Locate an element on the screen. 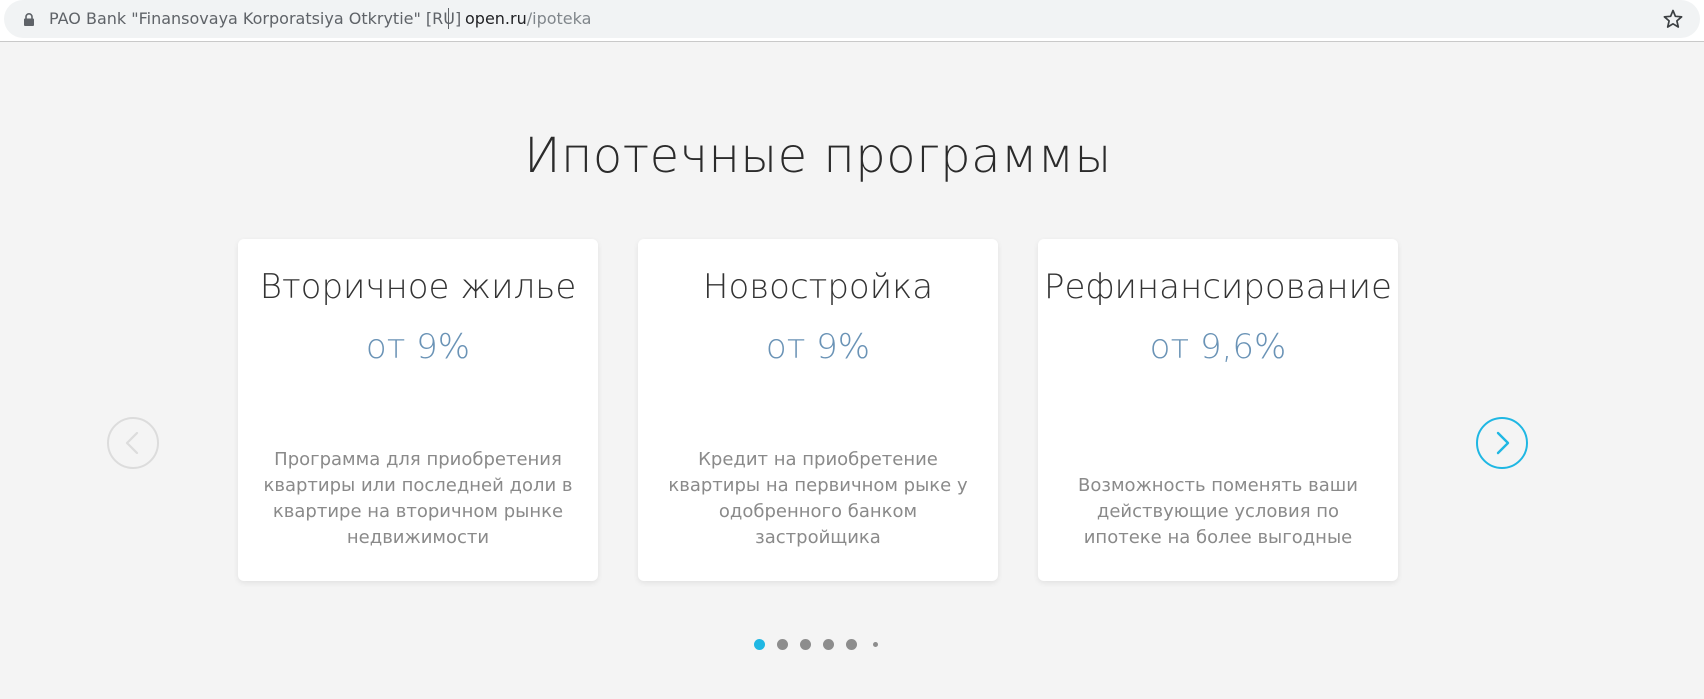  url-text: open.ru/ipoteka is located at coordinates (528, 18).